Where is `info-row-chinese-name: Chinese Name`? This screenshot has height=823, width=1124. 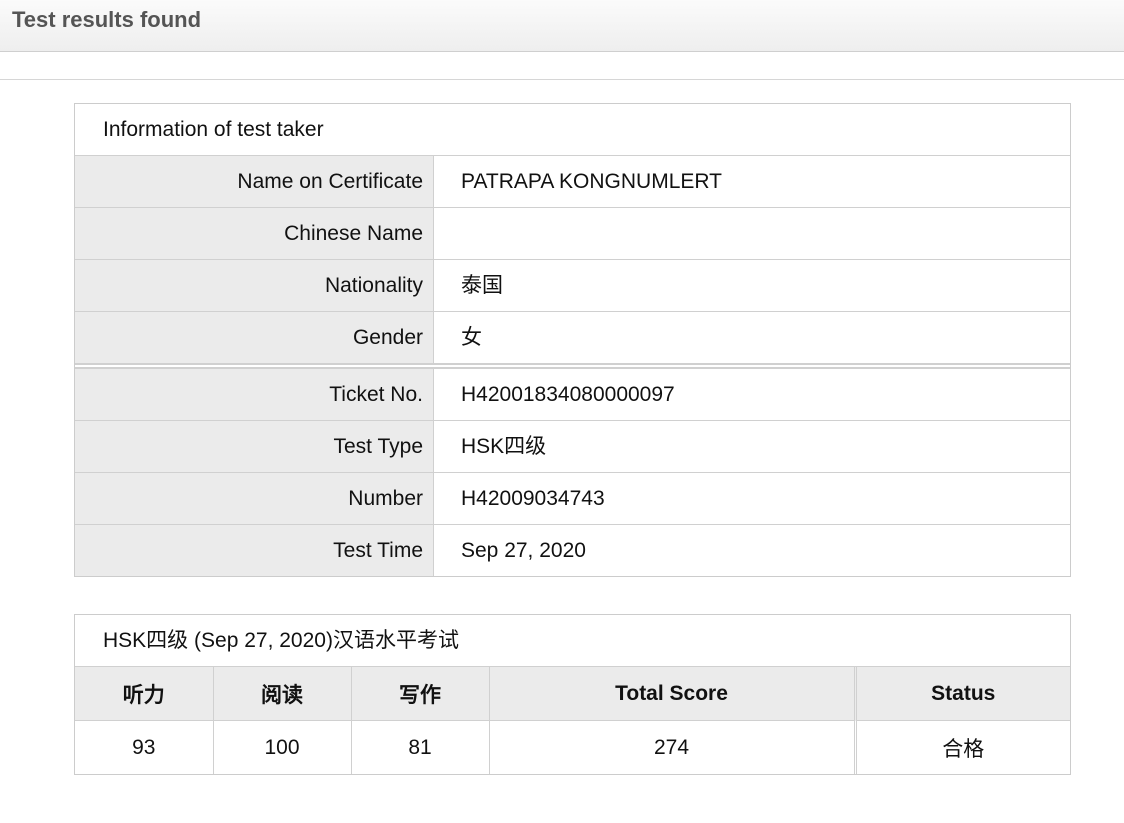 info-row-chinese-name: Chinese Name is located at coordinates (572, 234).